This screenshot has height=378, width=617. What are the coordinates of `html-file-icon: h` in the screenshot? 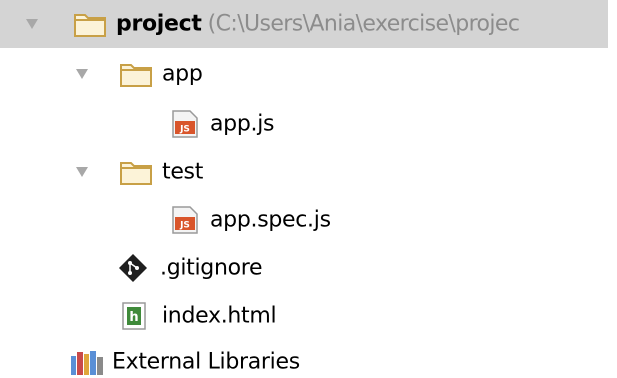 It's located at (134, 316).